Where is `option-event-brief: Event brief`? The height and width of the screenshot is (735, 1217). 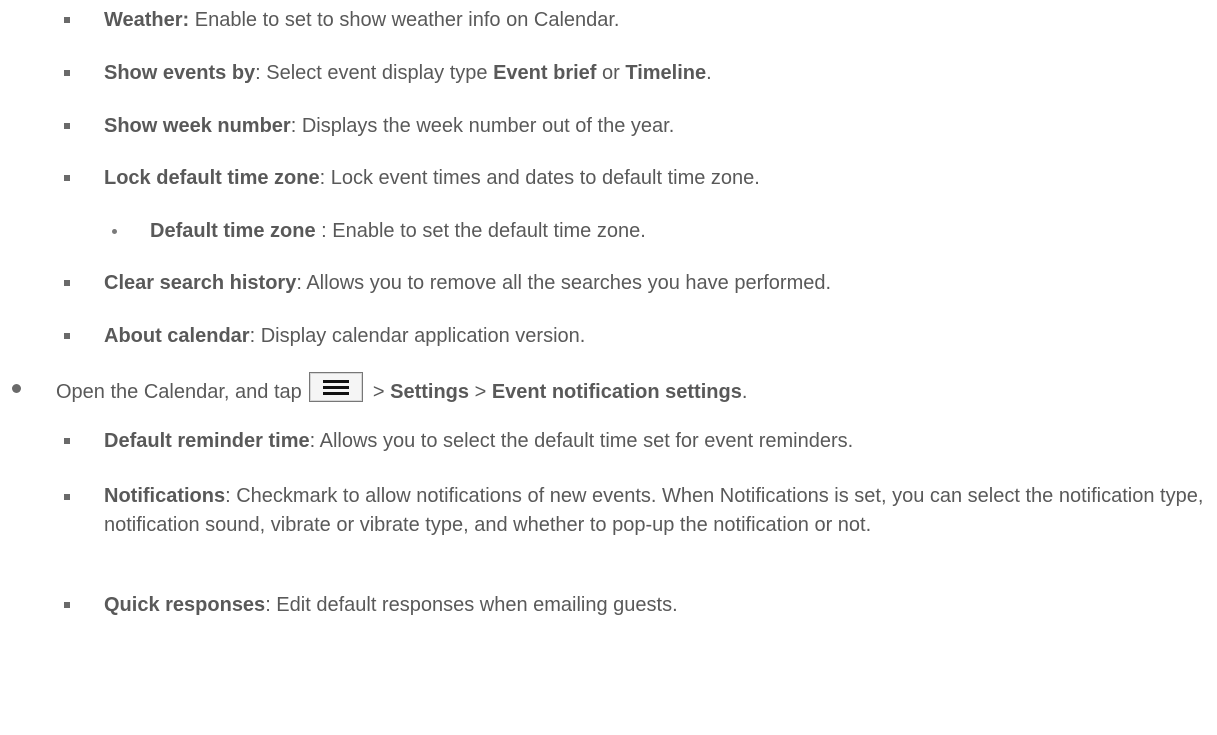 option-event-brief: Event brief is located at coordinates (545, 73).